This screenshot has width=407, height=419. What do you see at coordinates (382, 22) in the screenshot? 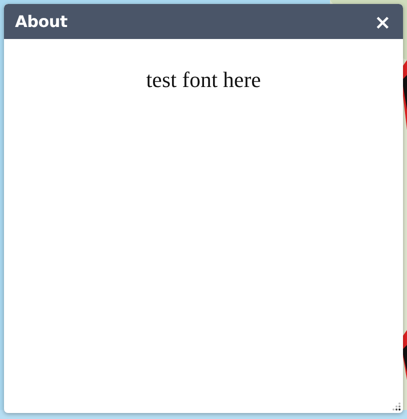
I see `close-button: ×` at bounding box center [382, 22].